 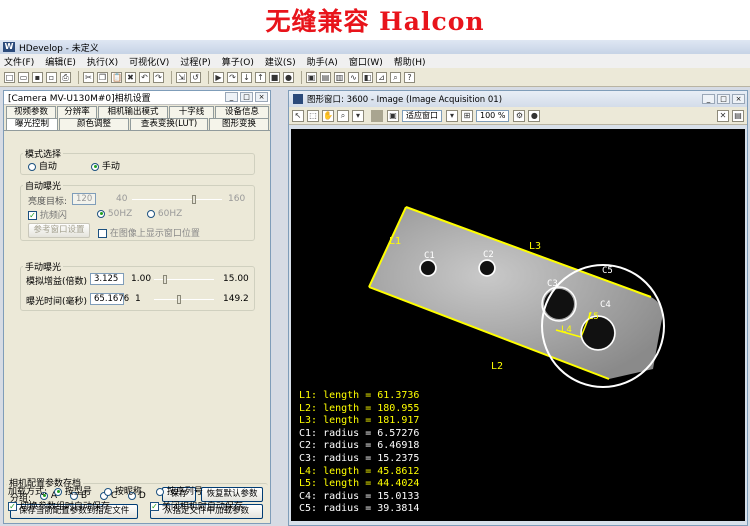 What do you see at coordinates (196, 505) in the screenshot?
I see `auto-save-close-option: ✓ 关闭相机时自动保存` at bounding box center [196, 505].